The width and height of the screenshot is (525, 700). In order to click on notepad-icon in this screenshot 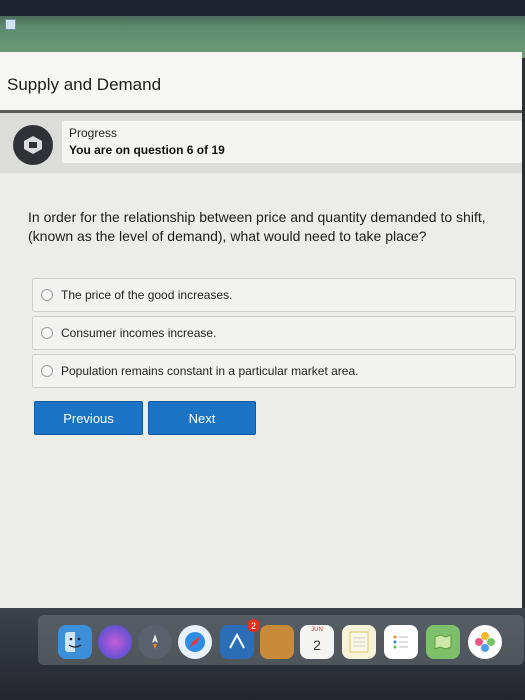, I will do `click(359, 642)`.